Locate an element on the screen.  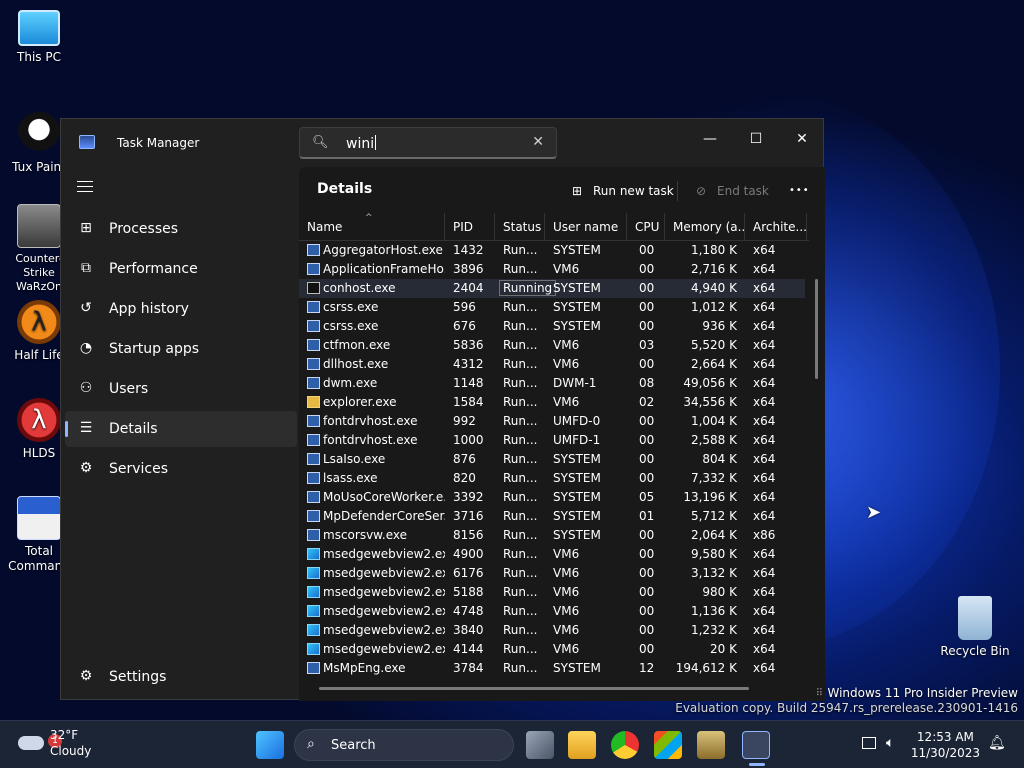
cell-mem: 20 K is located at coordinates (723, 649).